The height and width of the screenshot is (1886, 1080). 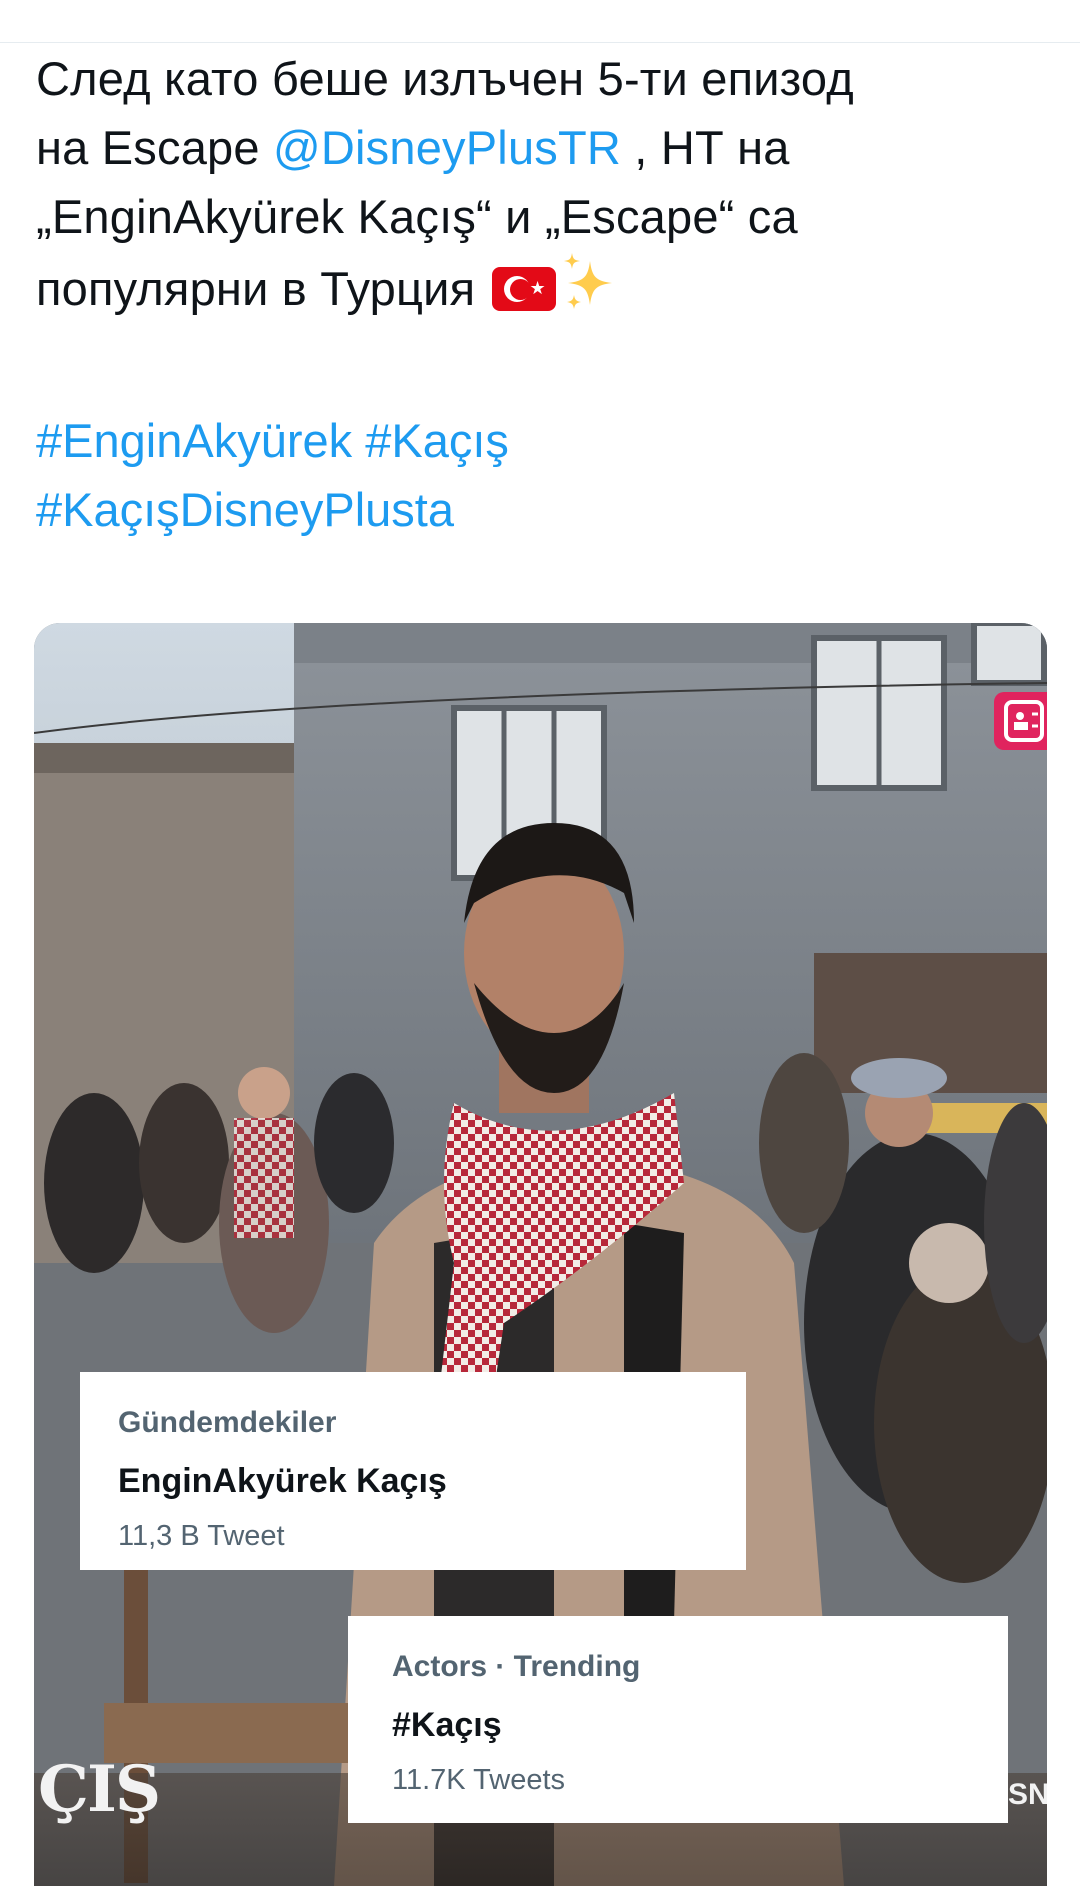 I want to click on sparkles-icon, so click(x=588, y=281).